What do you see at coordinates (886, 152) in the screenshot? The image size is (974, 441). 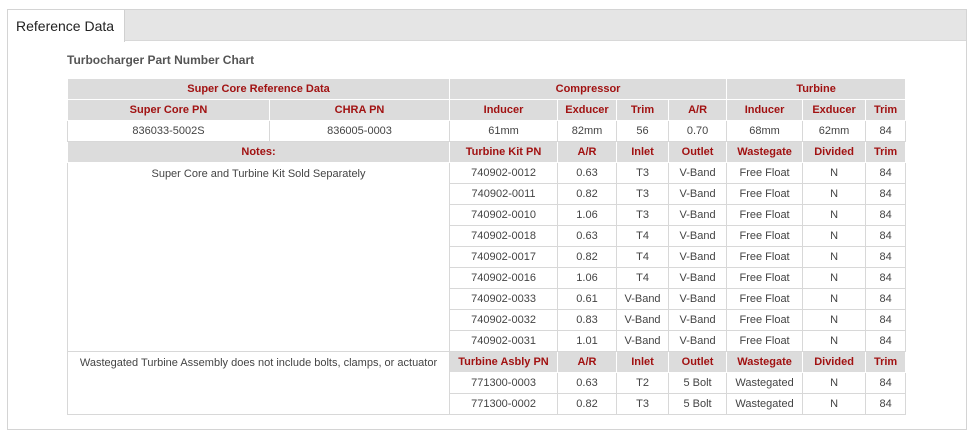 I see `kit-header-cell: Trim` at bounding box center [886, 152].